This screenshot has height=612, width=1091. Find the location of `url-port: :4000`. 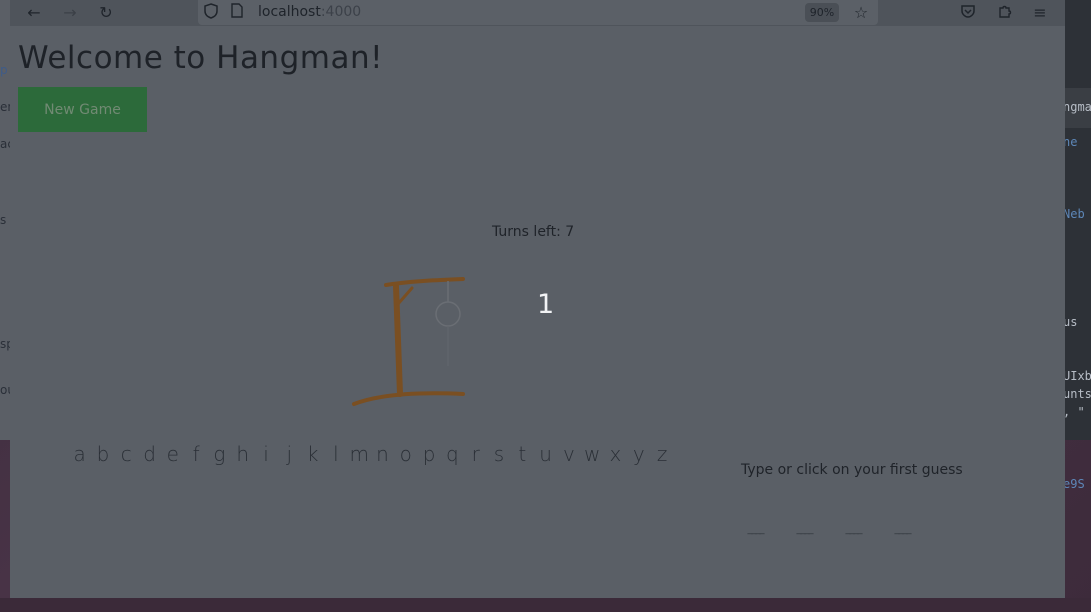

url-port: :4000 is located at coordinates (341, 12).